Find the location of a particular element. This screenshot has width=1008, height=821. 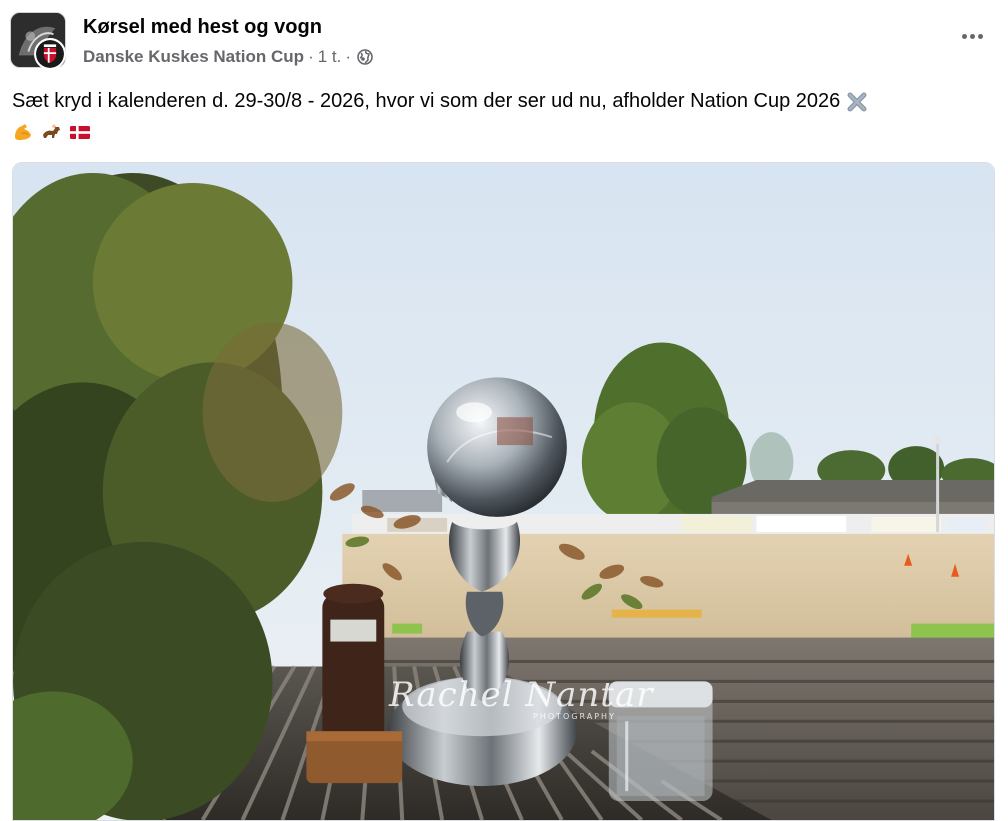

globe-icon is located at coordinates (365, 57).